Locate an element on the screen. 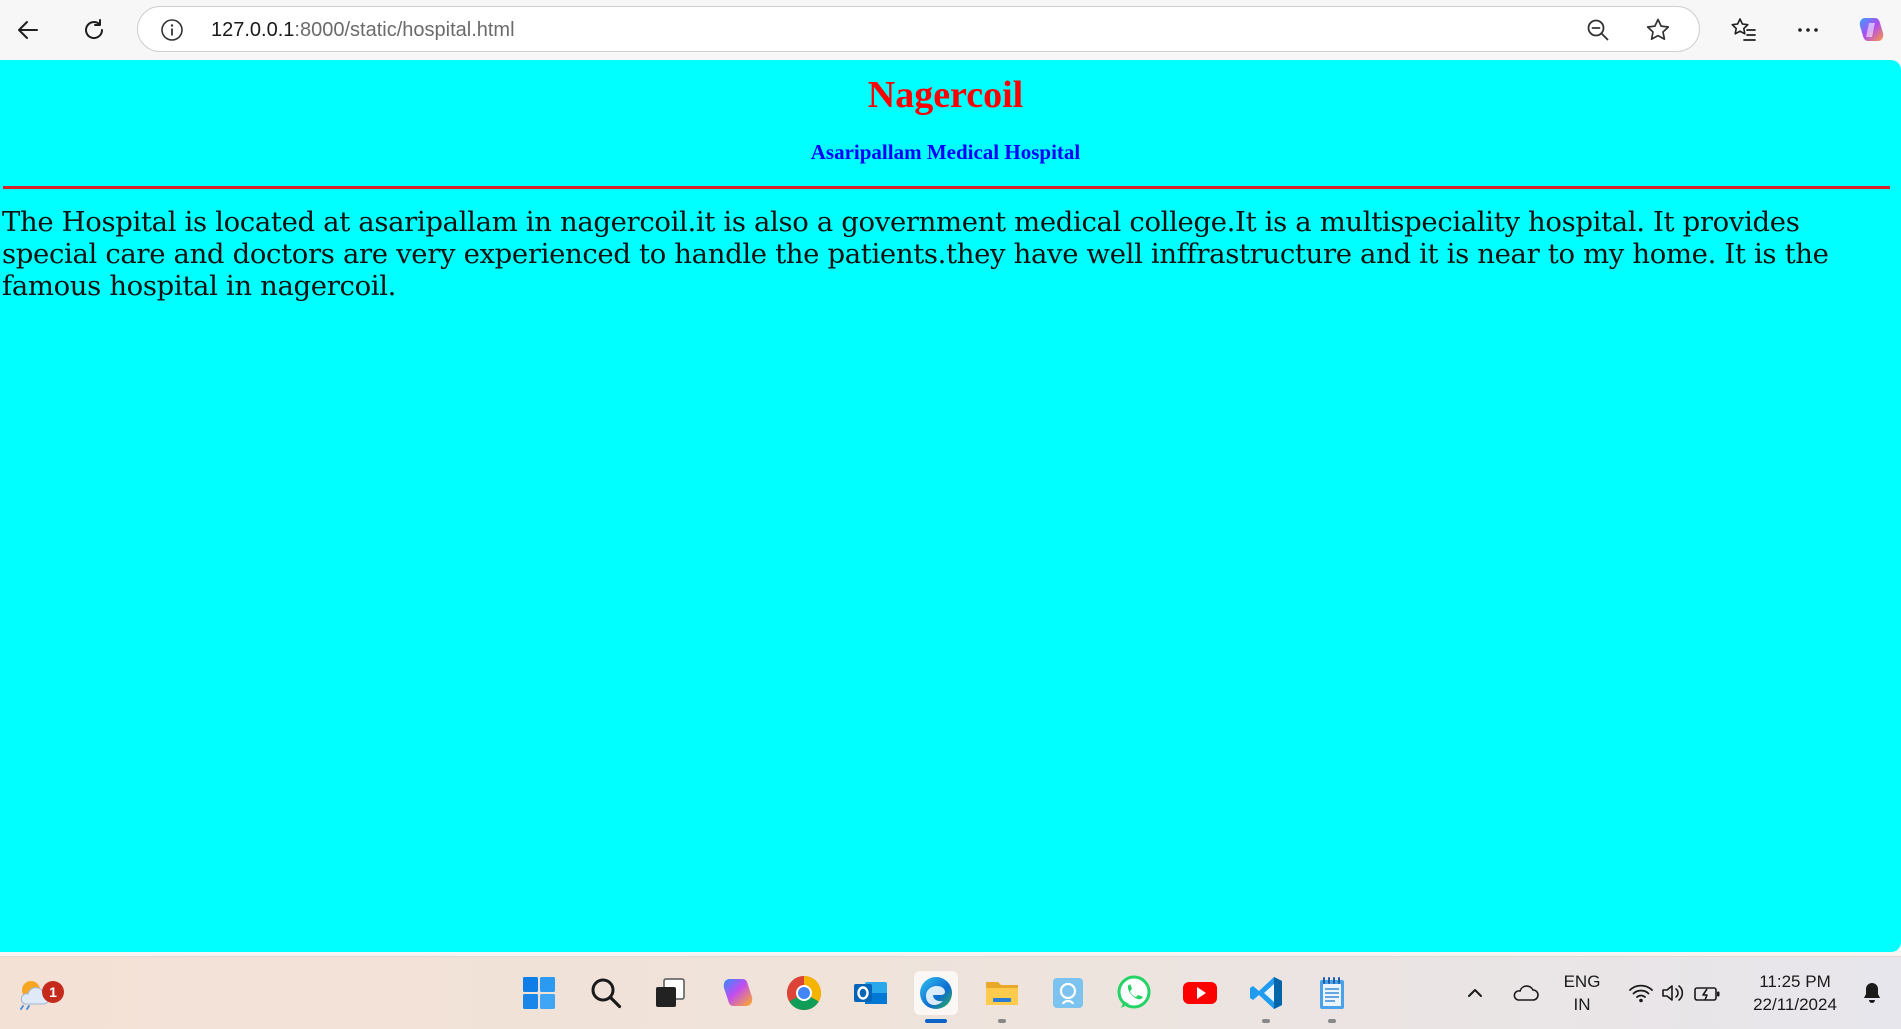 This screenshot has height=1029, width=1901. copilot-button is located at coordinates (1872, 30).